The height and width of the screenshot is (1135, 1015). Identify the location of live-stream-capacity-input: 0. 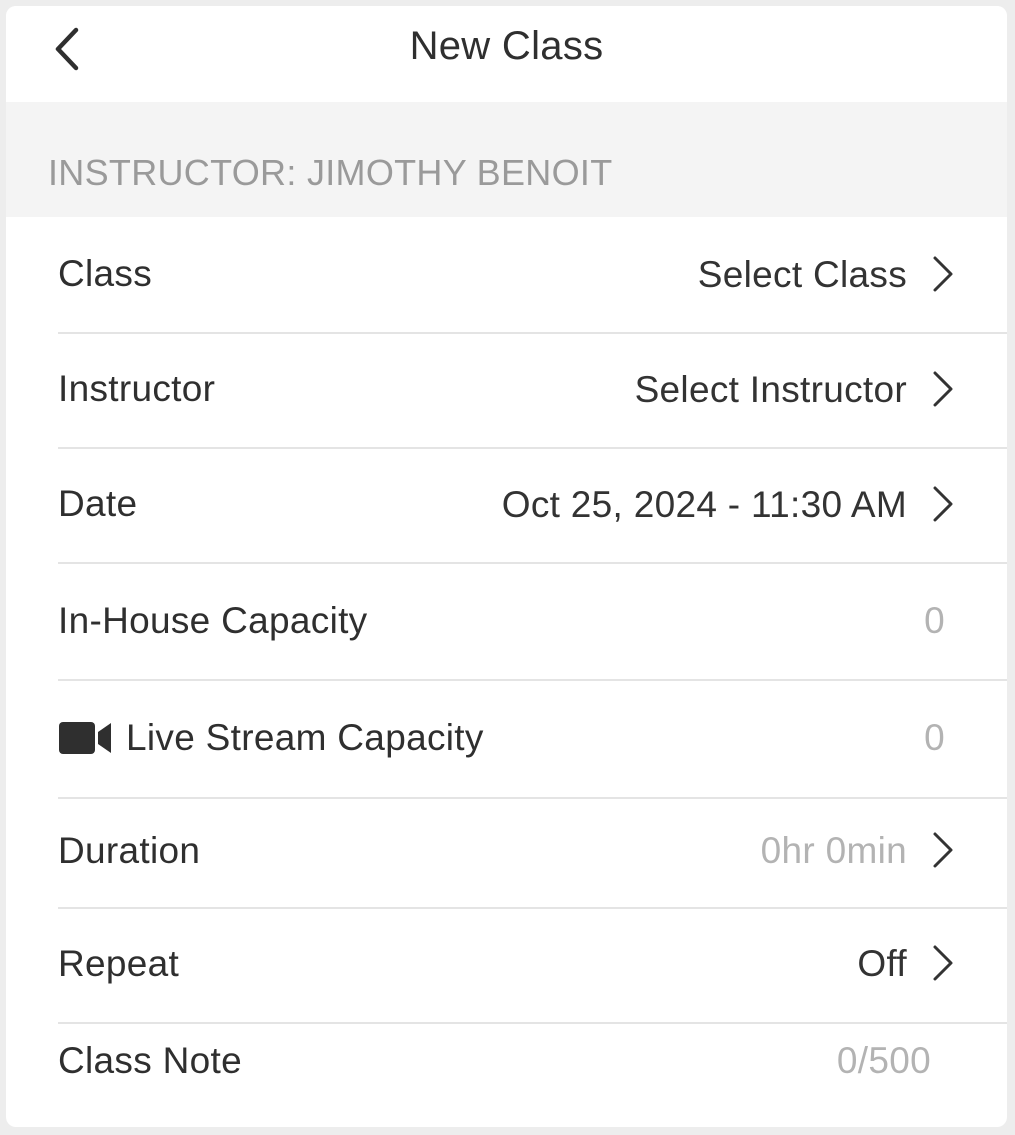
(934, 738).